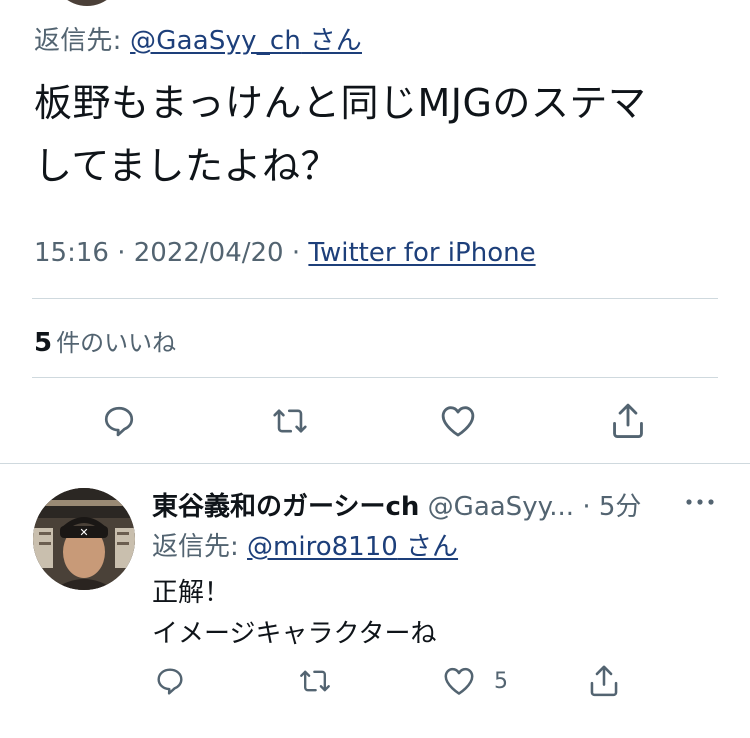  What do you see at coordinates (620, 507) in the screenshot?
I see `reply-time: 5分` at bounding box center [620, 507].